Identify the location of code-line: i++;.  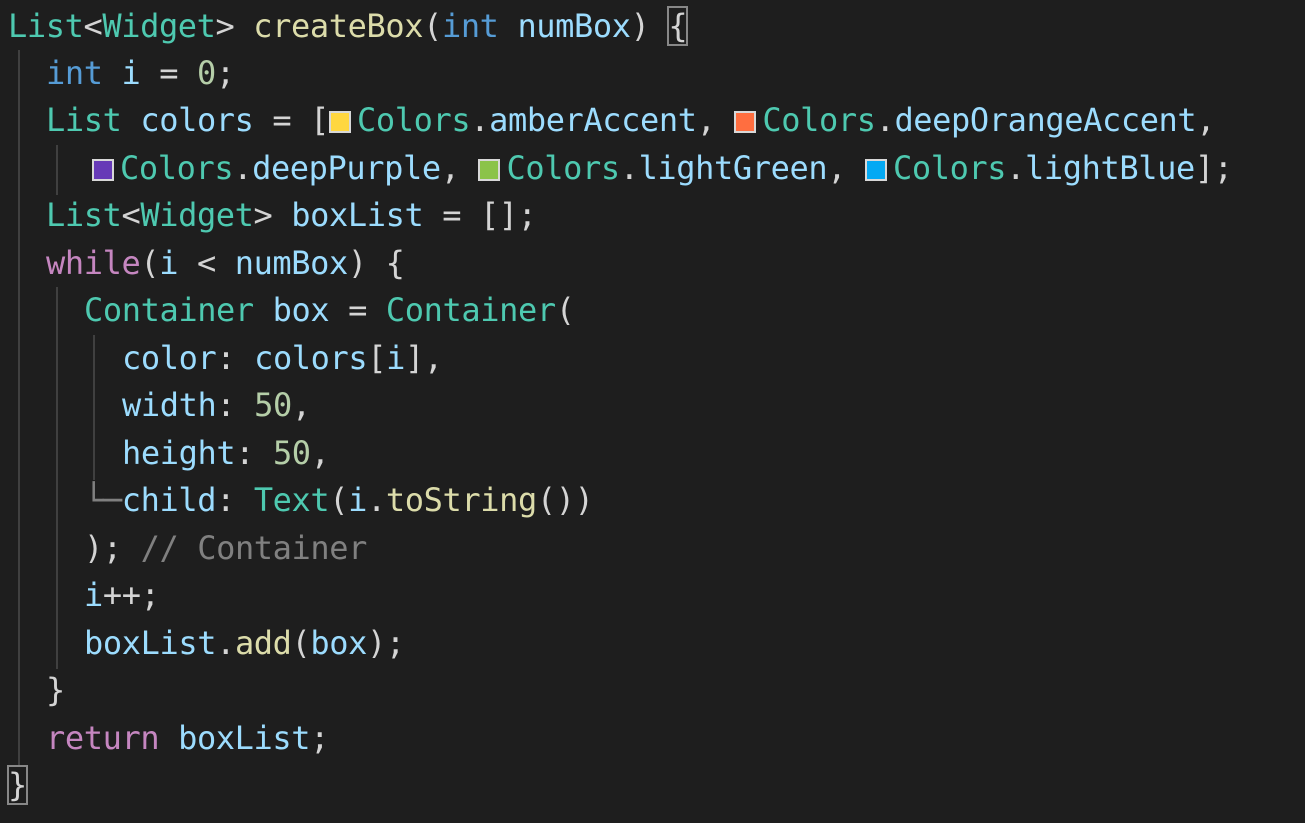
(122, 595).